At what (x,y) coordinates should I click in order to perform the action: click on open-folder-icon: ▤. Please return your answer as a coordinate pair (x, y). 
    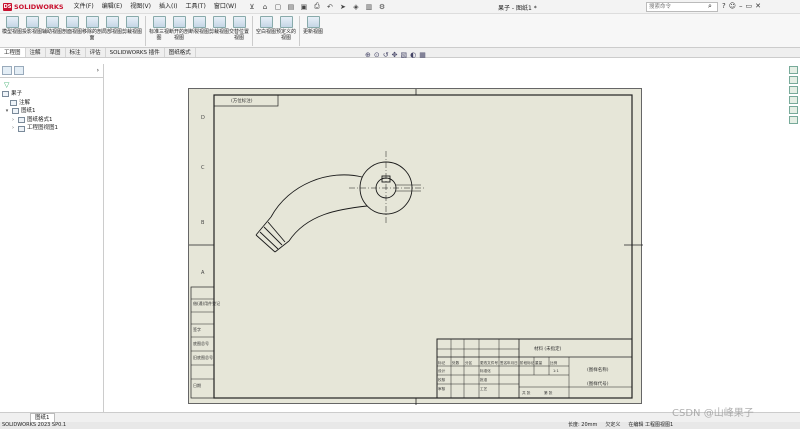
    Looking at the image, I should click on (290, 6).